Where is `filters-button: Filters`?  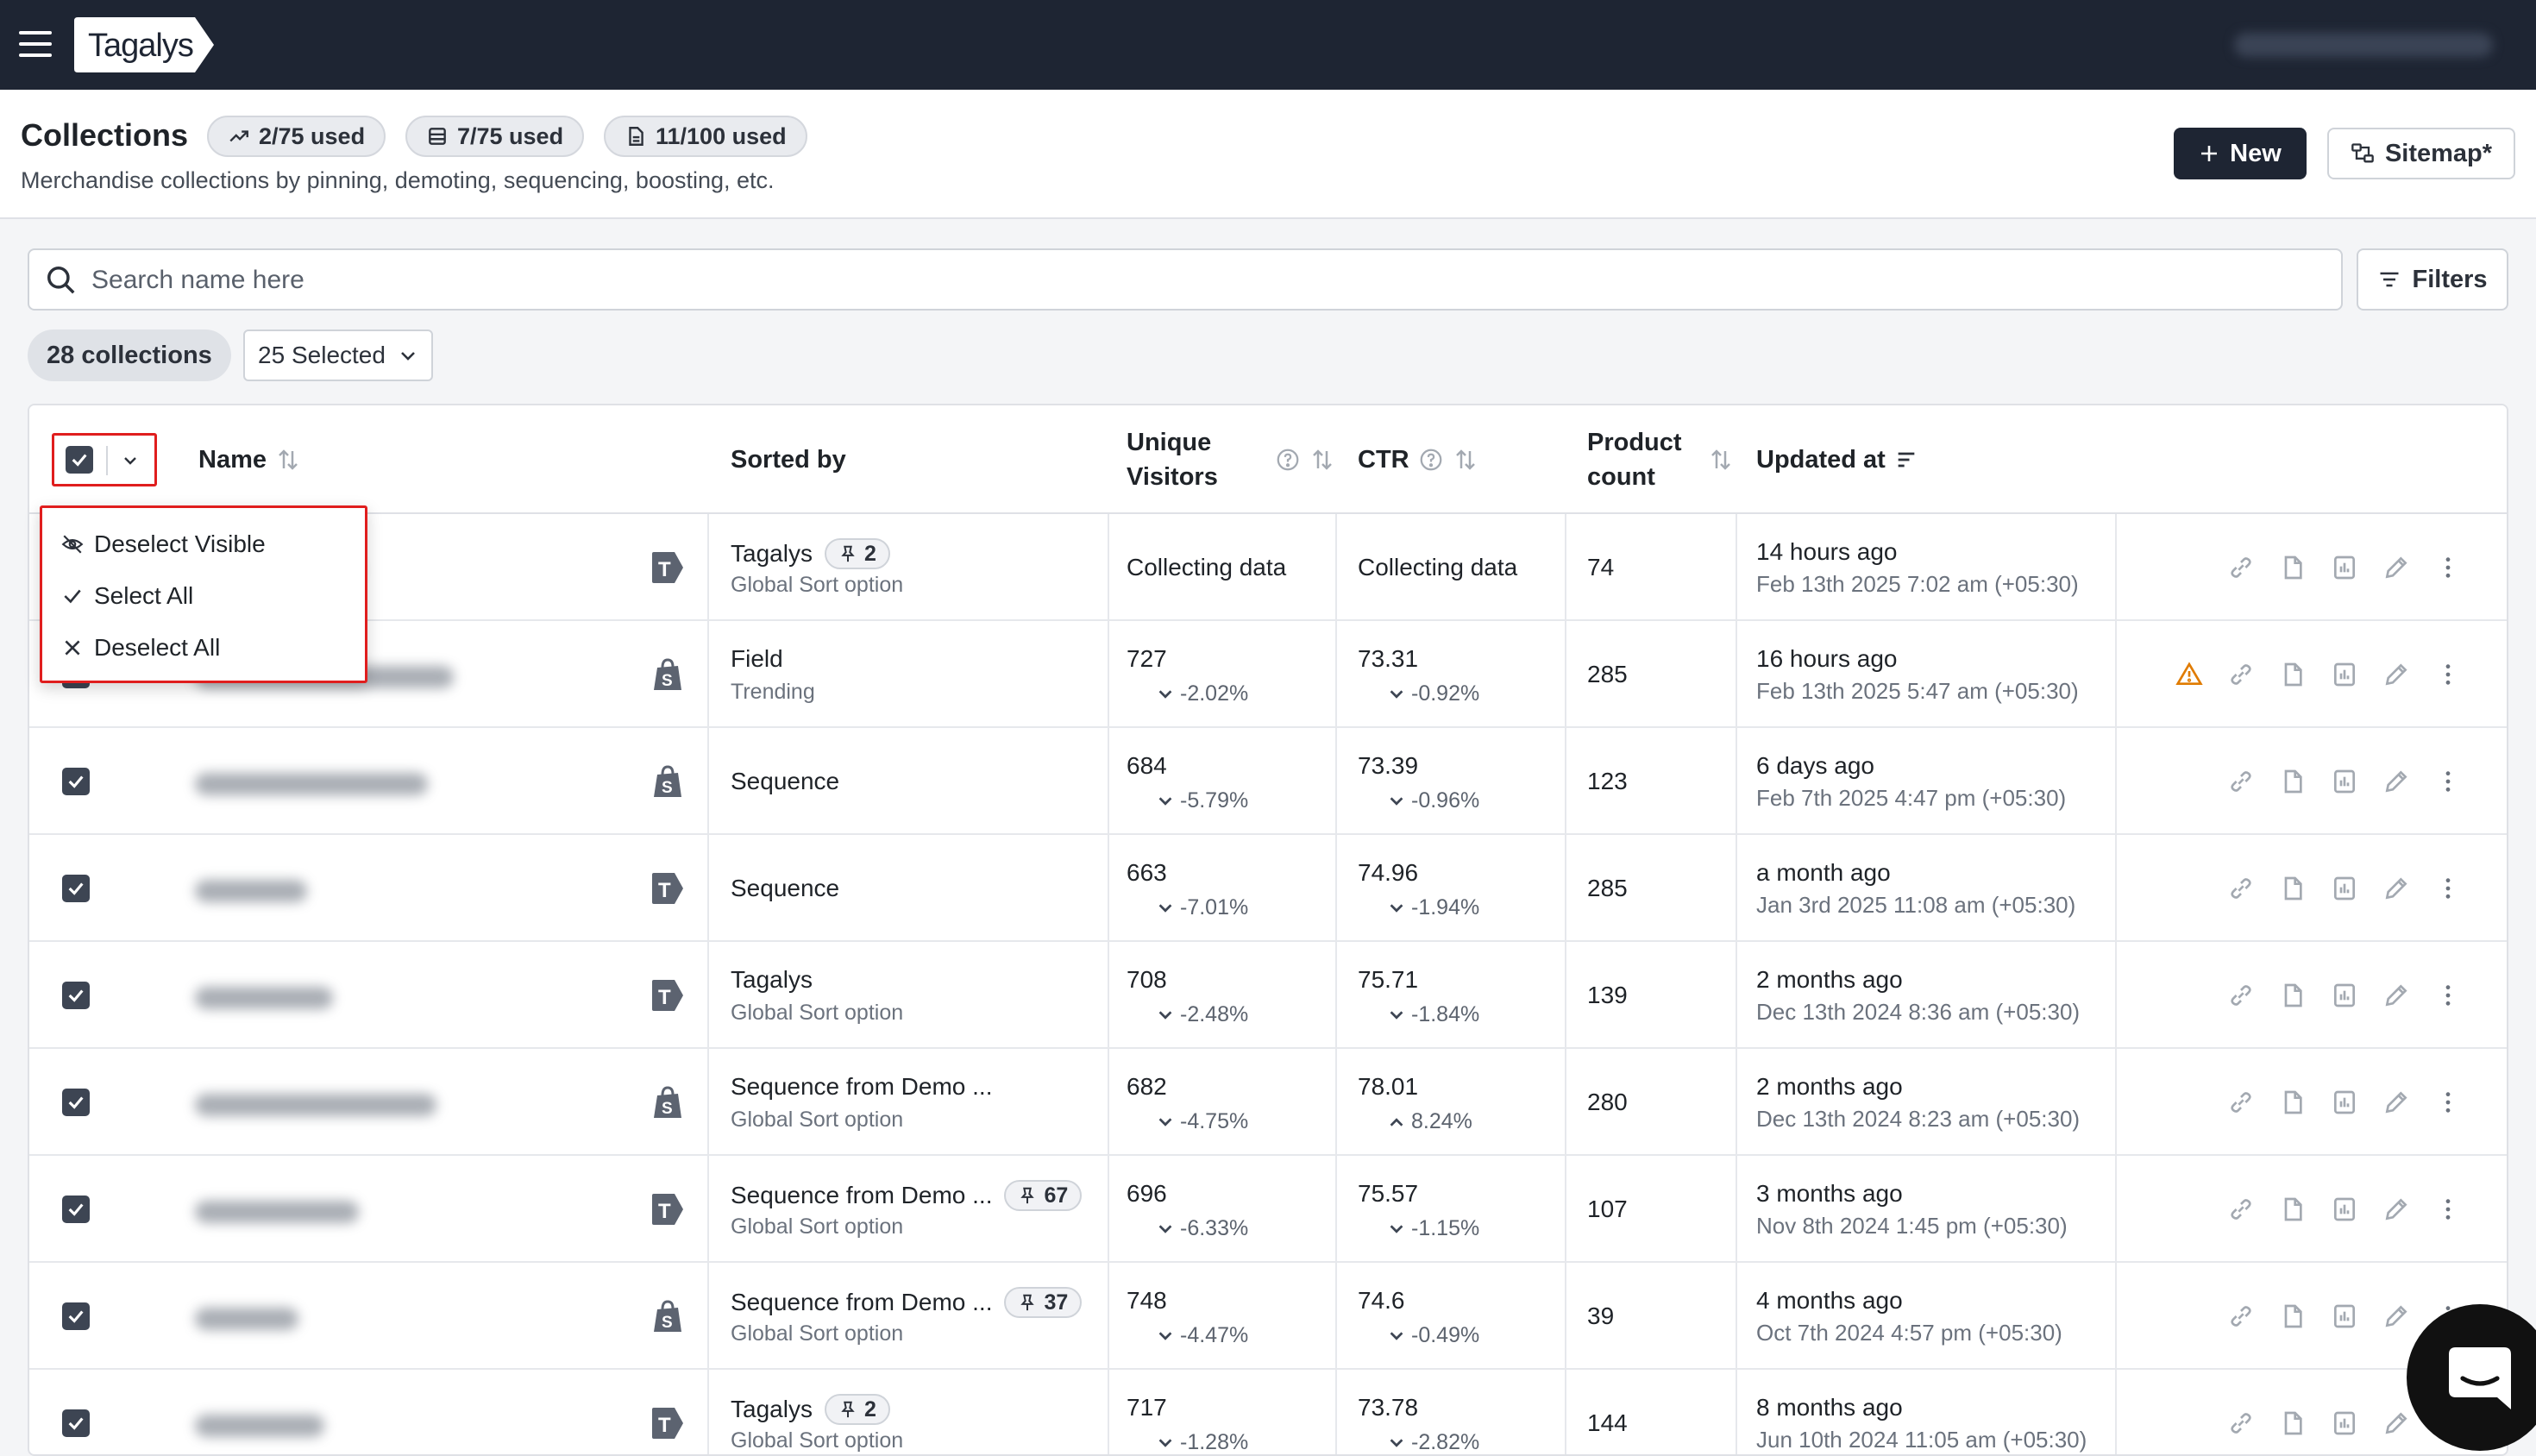
filters-button: Filters is located at coordinates (2432, 280).